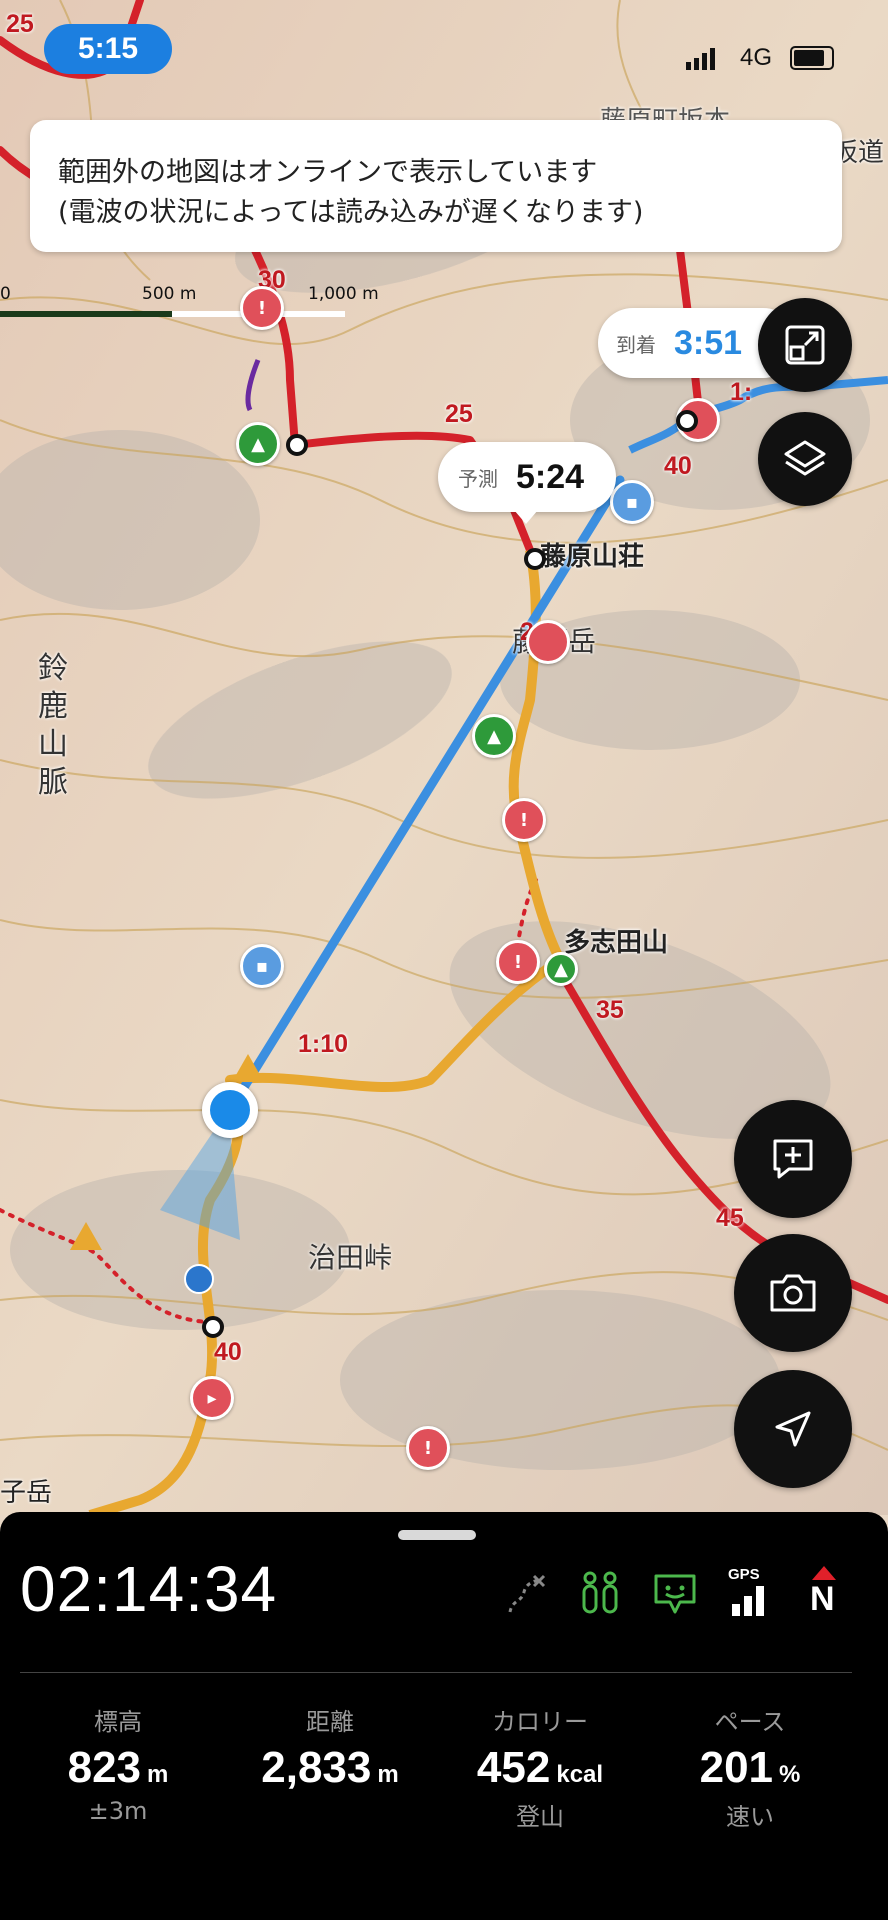 The height and width of the screenshot is (1920, 888). What do you see at coordinates (330, 1722) in the screenshot?
I see `stat-label: 距離` at bounding box center [330, 1722].